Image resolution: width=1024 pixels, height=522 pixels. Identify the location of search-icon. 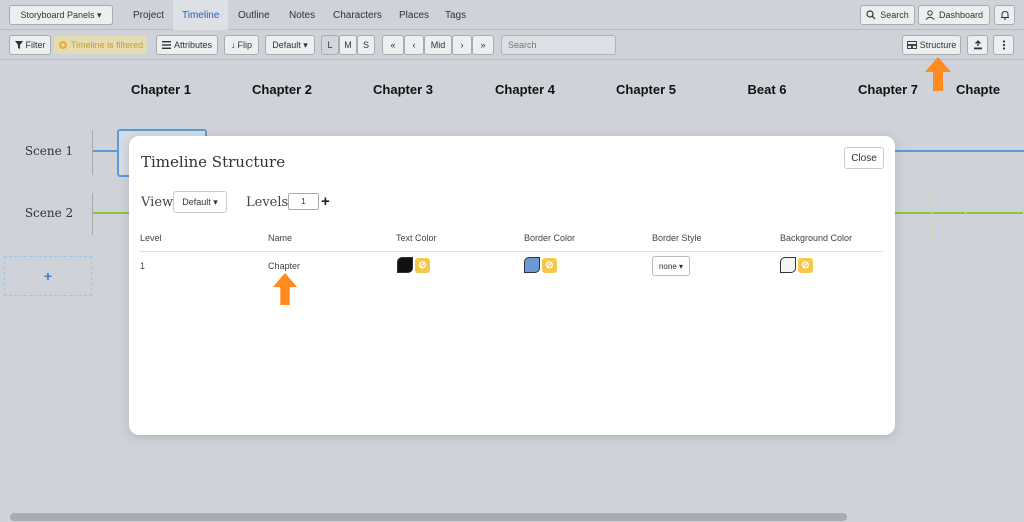
(871, 15).